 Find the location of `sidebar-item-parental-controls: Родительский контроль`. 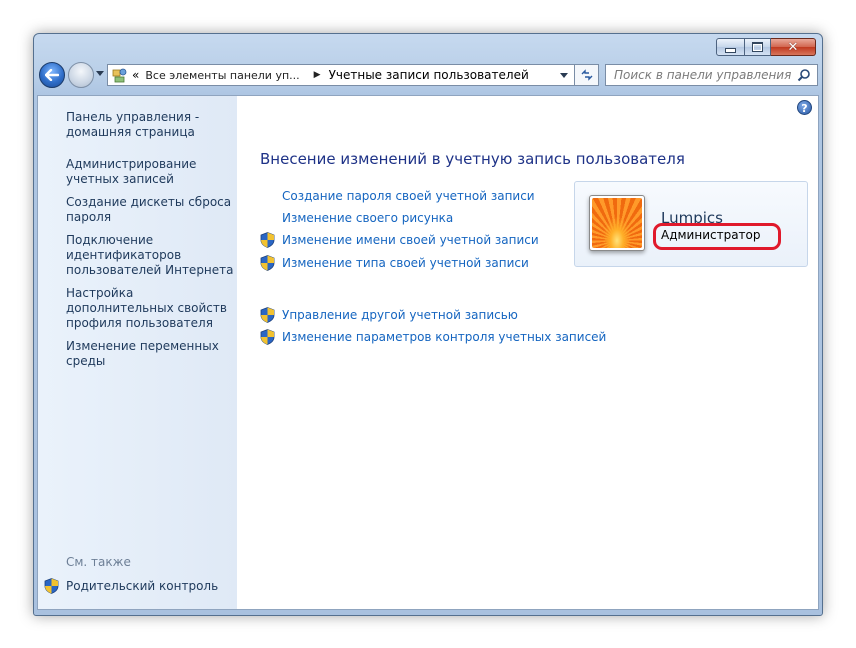

sidebar-item-parental-controls: Родительский контроль is located at coordinates (131, 586).